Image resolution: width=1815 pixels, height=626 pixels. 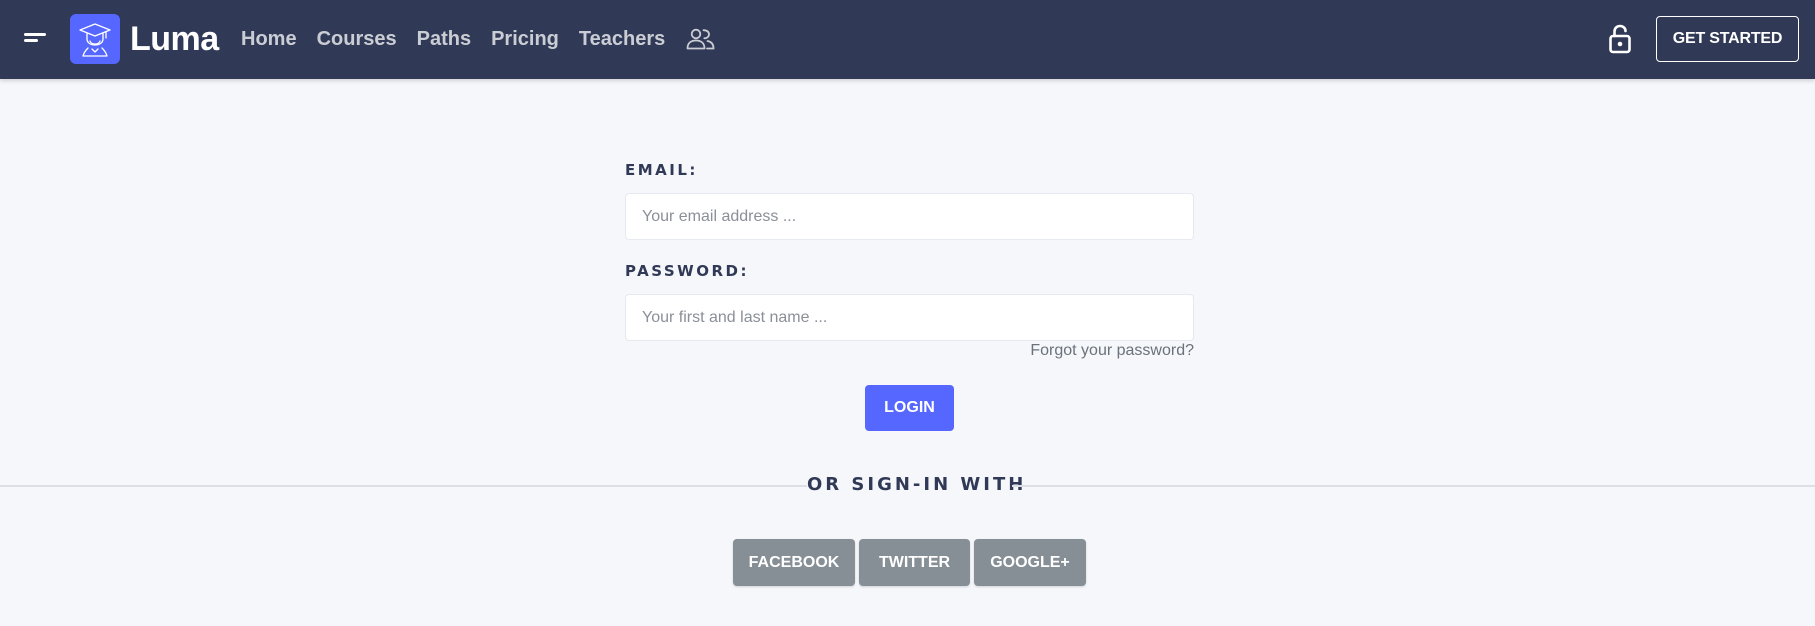 I want to click on login-button: LOGIN, so click(x=909, y=408).